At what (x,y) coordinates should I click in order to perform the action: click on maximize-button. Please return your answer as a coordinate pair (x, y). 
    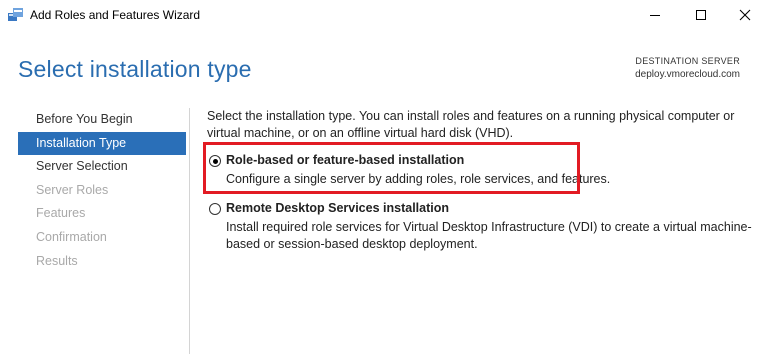
    Looking at the image, I should click on (701, 15).